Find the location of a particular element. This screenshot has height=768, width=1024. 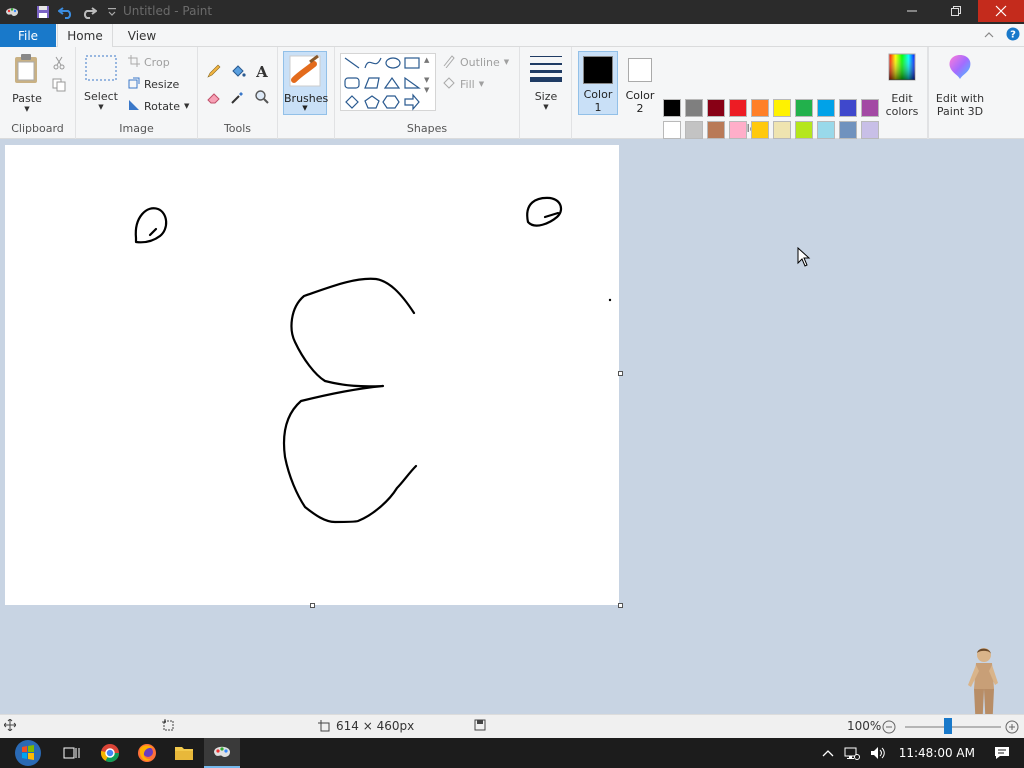

action-center-icon is located at coordinates (1002, 753).